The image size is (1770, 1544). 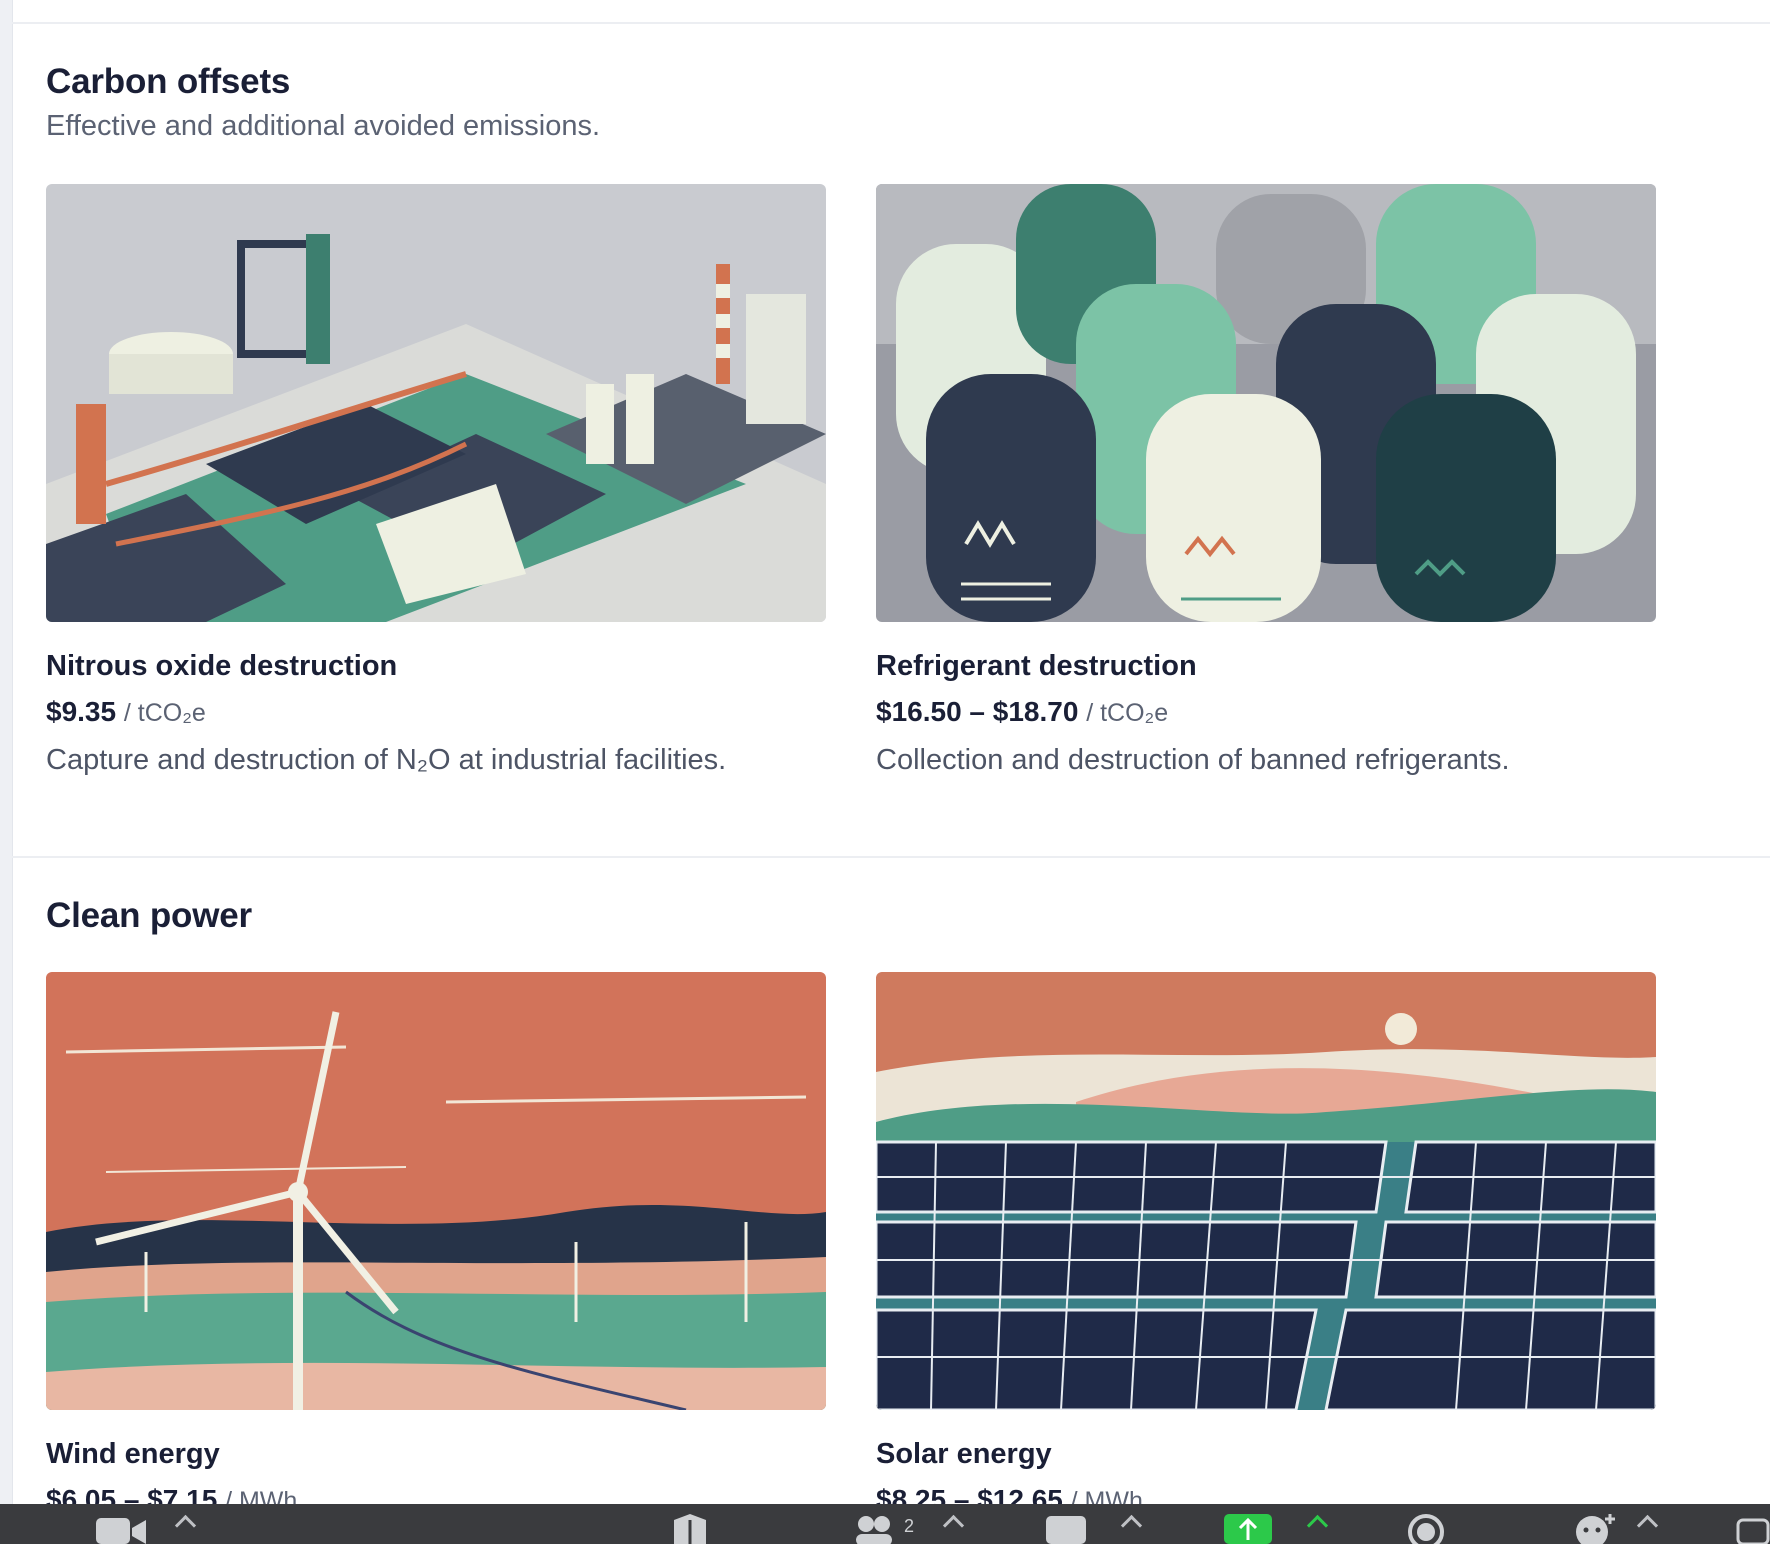 I want to click on meeting-toolbar: 2, so click(x=885, y=1524).